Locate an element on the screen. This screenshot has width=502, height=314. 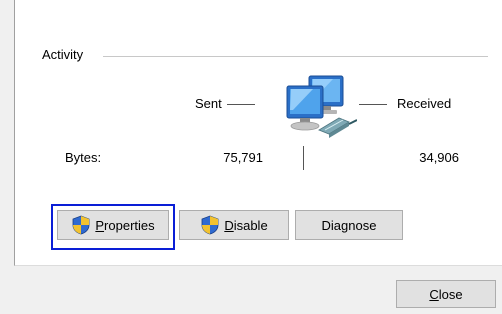
bytes-received-value: 34,906 is located at coordinates (439, 157).